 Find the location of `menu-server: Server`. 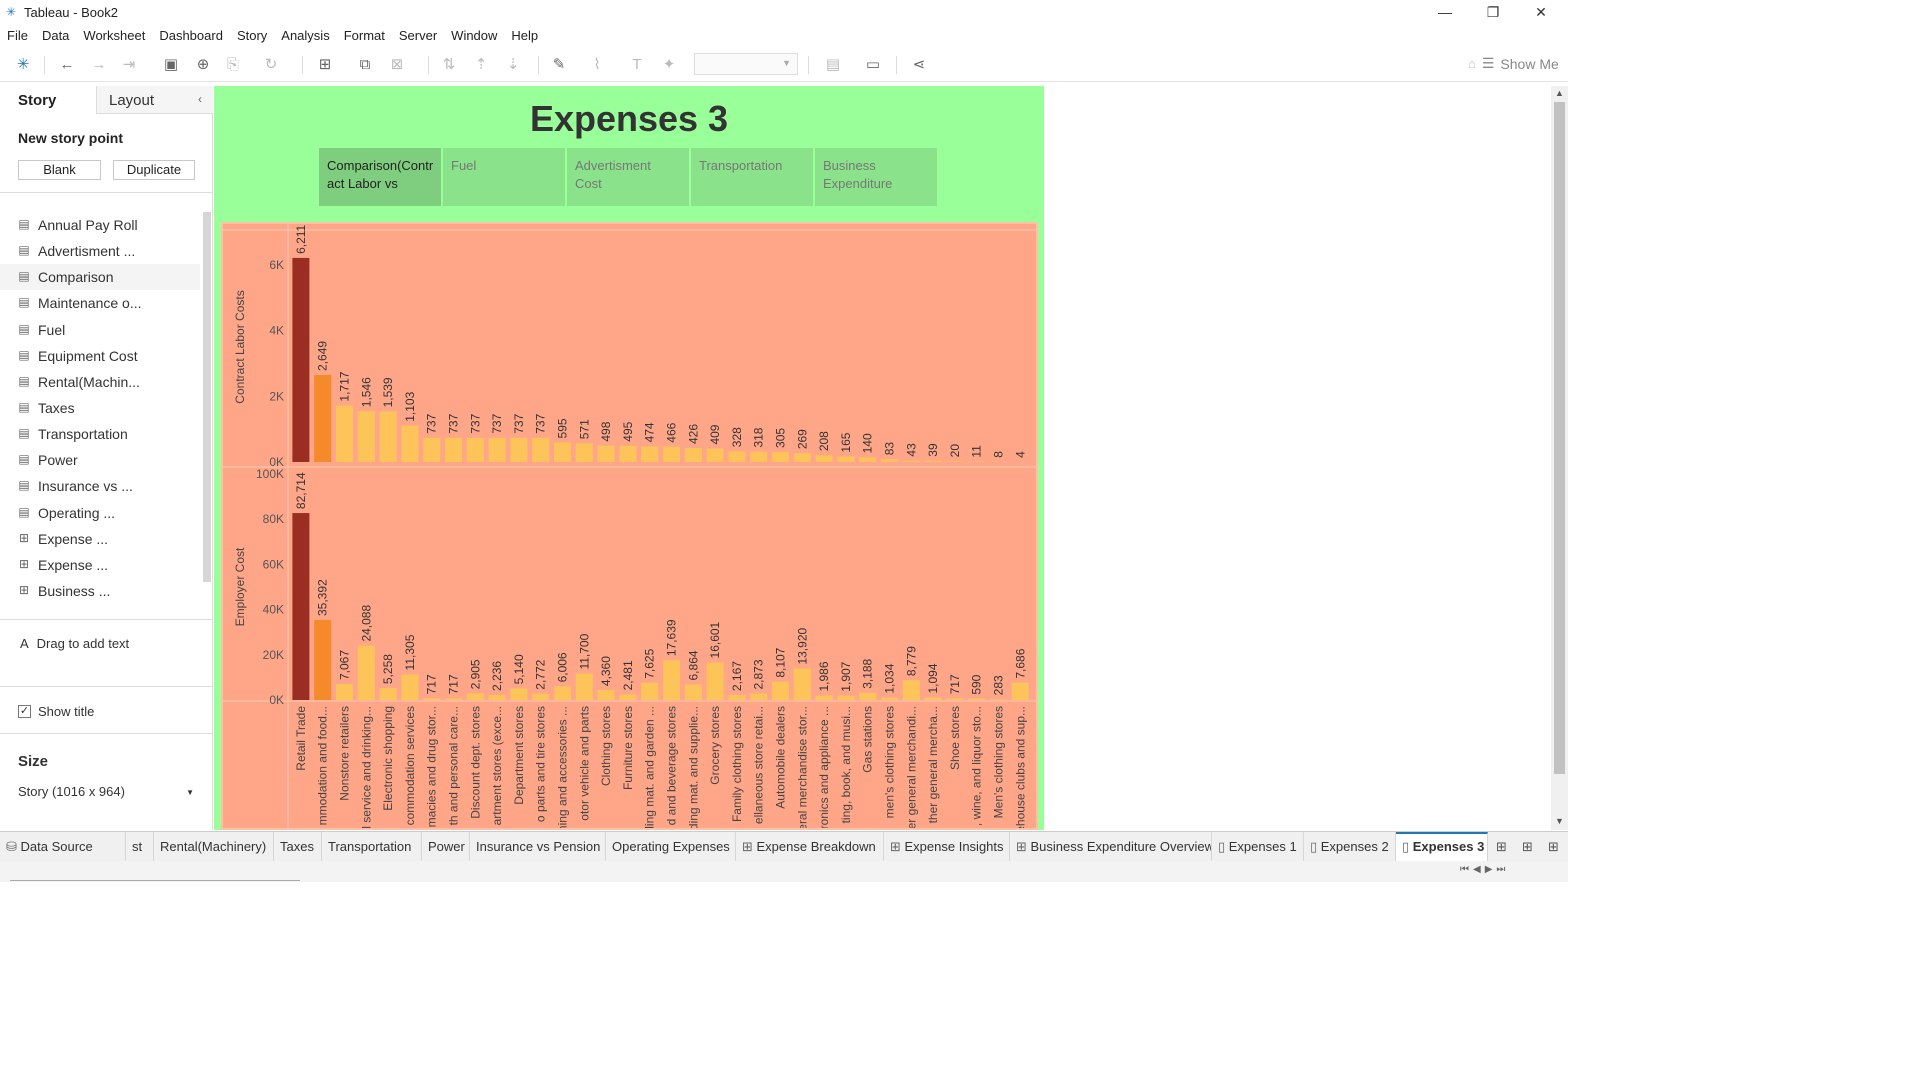

menu-server: Server is located at coordinates (418, 35).